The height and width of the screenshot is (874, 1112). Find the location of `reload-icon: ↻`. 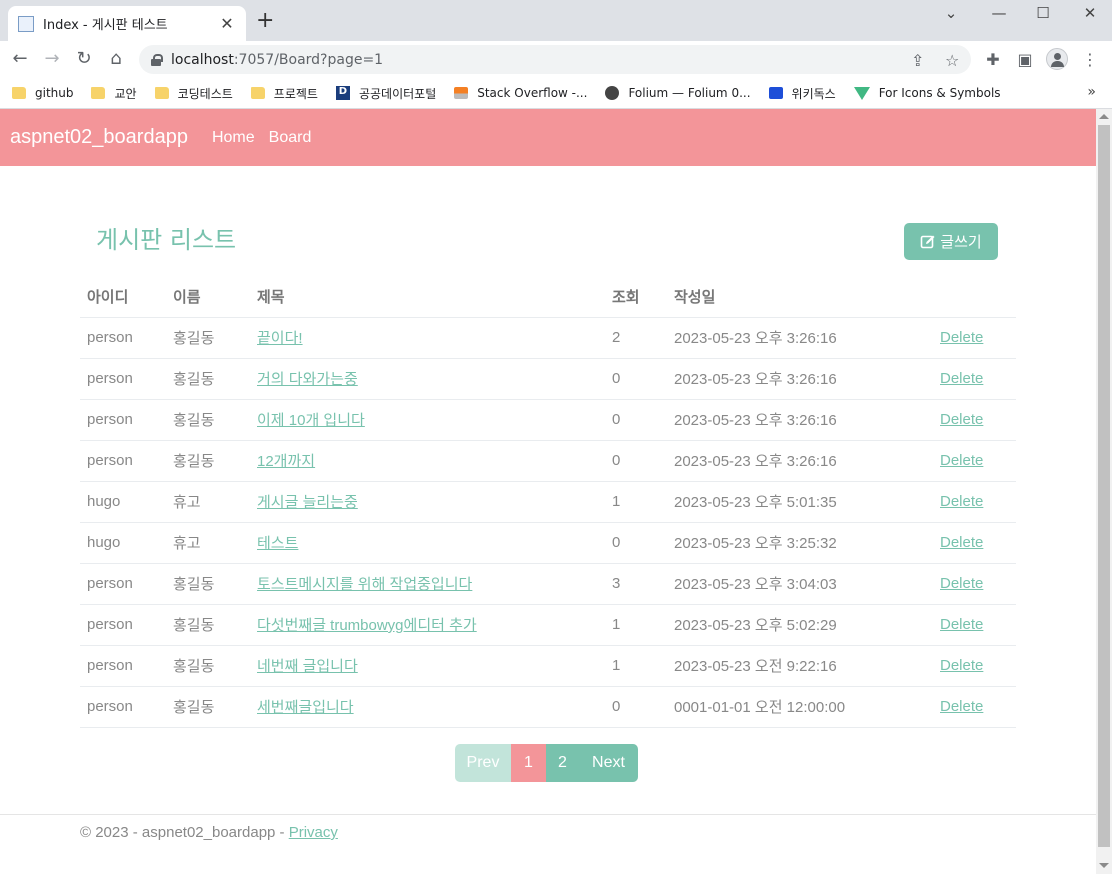

reload-icon: ↻ is located at coordinates (84, 59).